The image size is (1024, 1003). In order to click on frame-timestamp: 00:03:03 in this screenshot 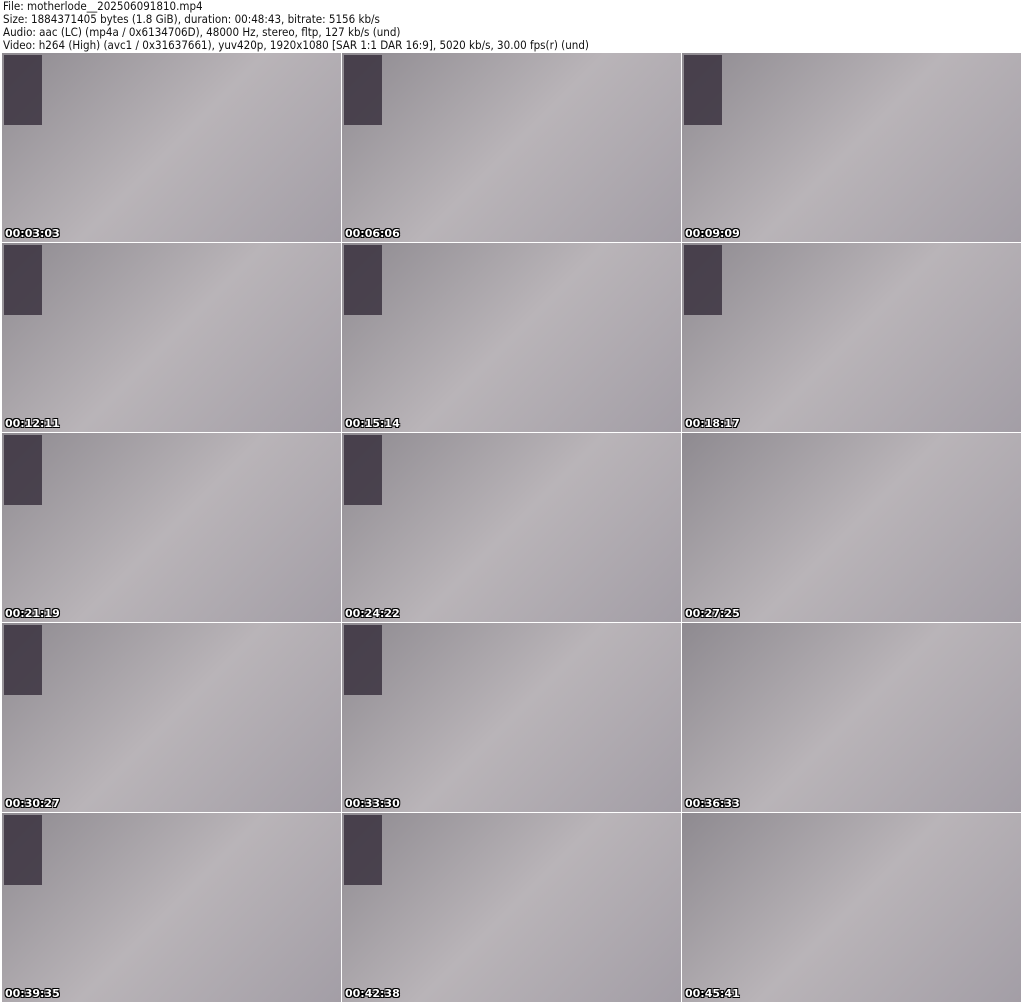, I will do `click(32, 233)`.